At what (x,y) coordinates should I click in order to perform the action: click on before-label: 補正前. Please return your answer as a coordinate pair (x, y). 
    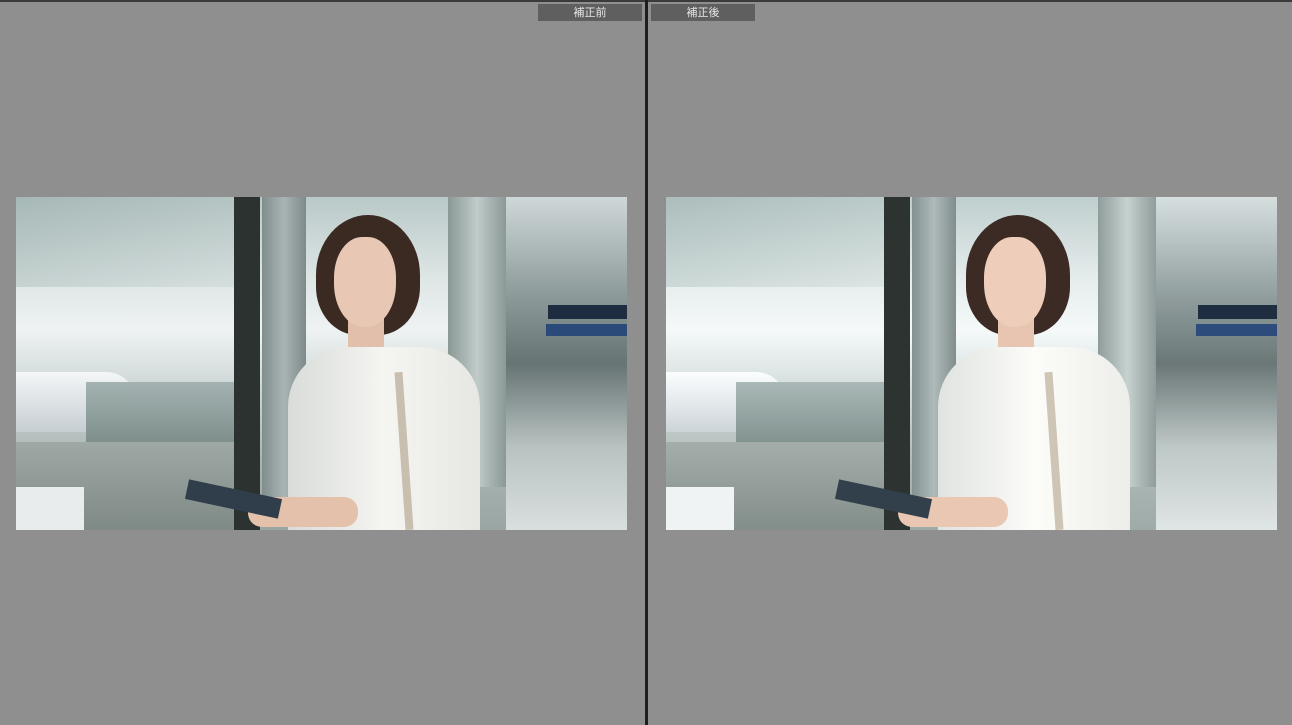
    Looking at the image, I should click on (590, 12).